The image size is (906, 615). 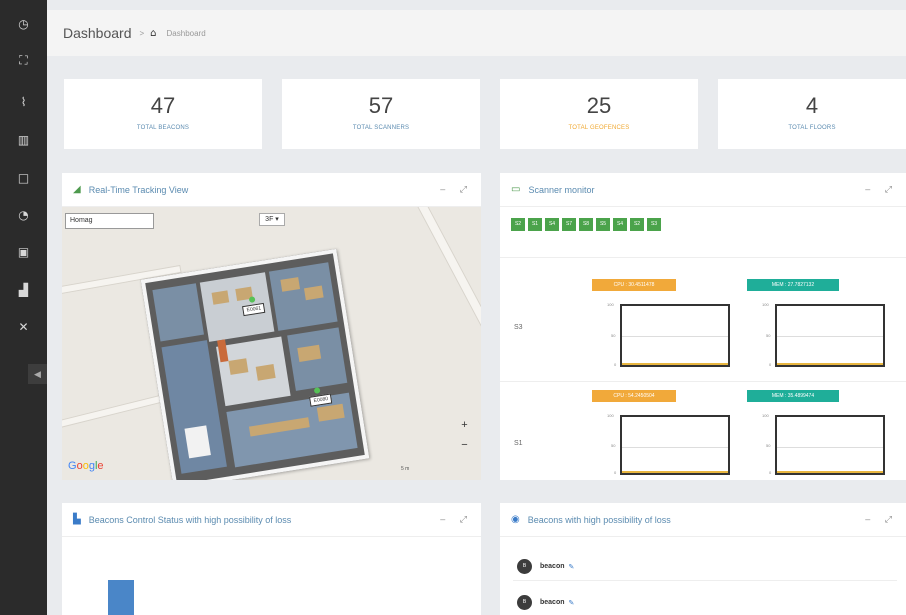 What do you see at coordinates (23, 60) in the screenshot?
I see `tracking-icon: ⛶` at bounding box center [23, 60].